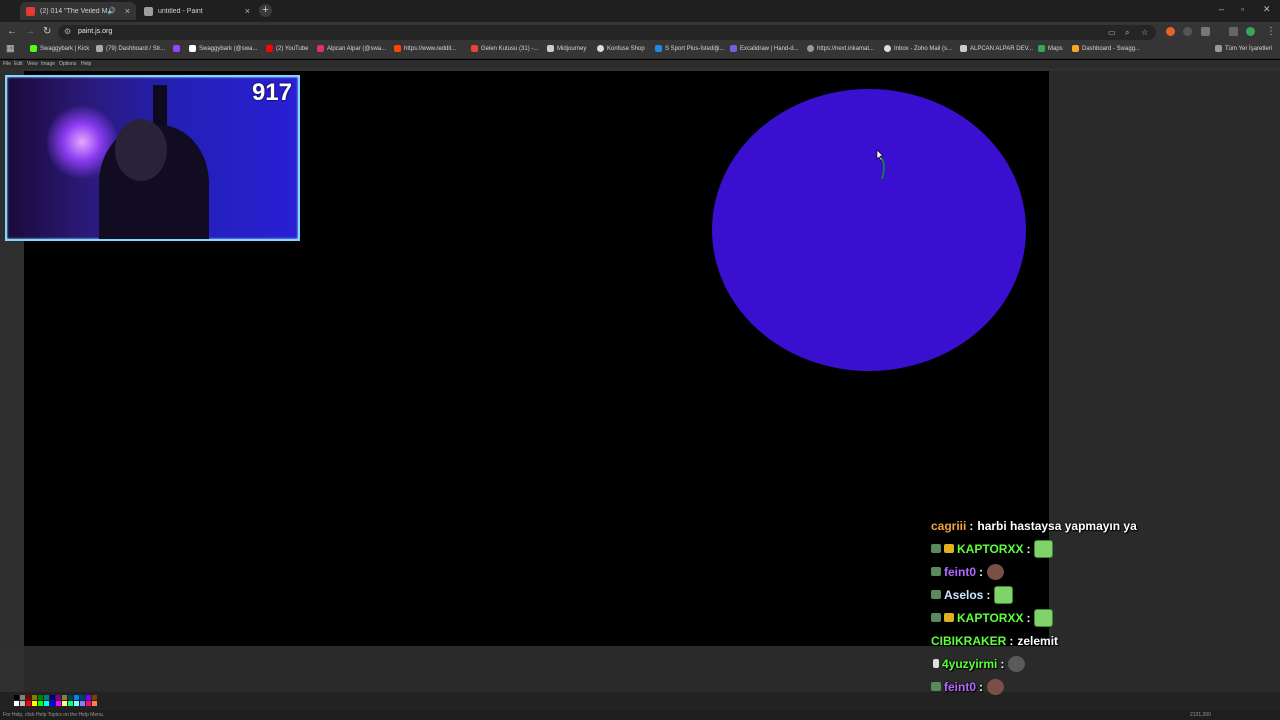 The width and height of the screenshot is (1280, 720). Describe the element at coordinates (33, 48) in the screenshot. I see `kick-icon` at that location.